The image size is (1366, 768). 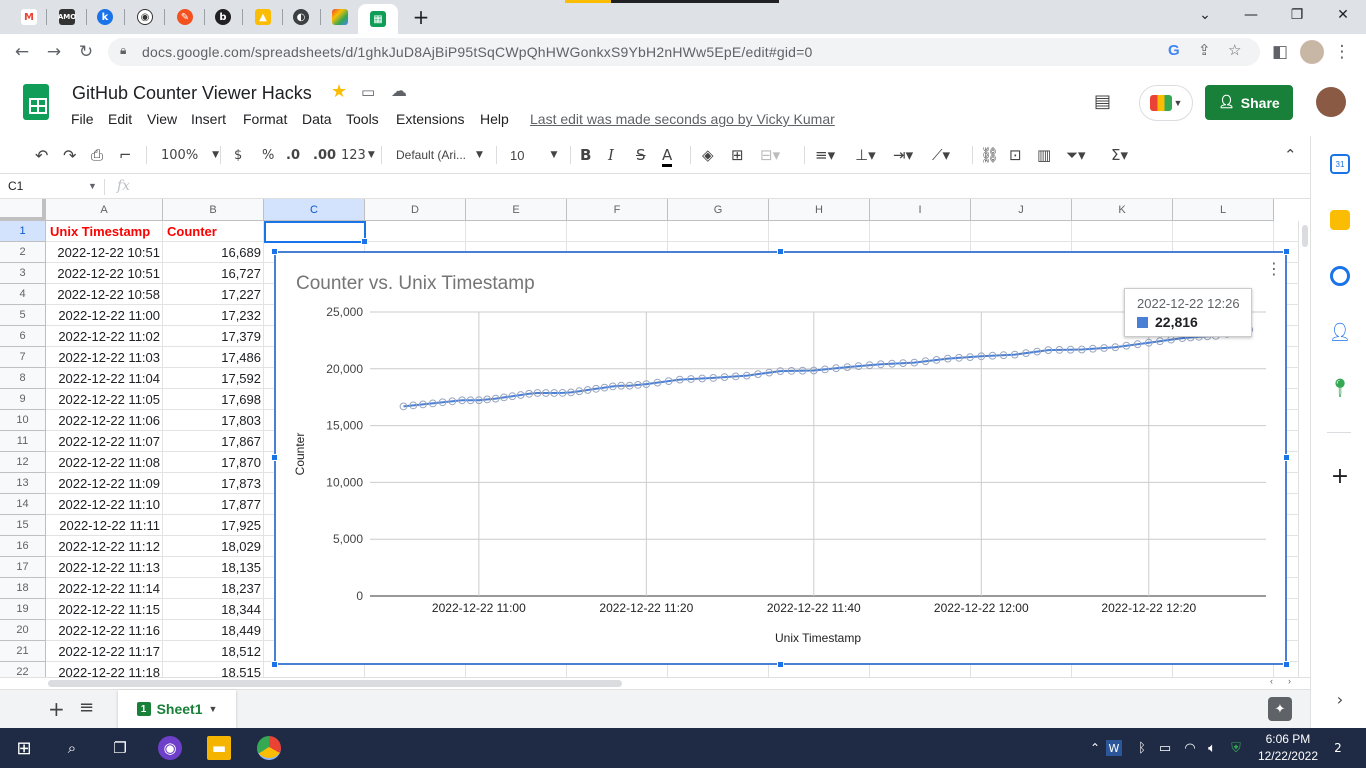 I want to click on text-wrap-icon: ⇥▾, so click(x=903, y=155).